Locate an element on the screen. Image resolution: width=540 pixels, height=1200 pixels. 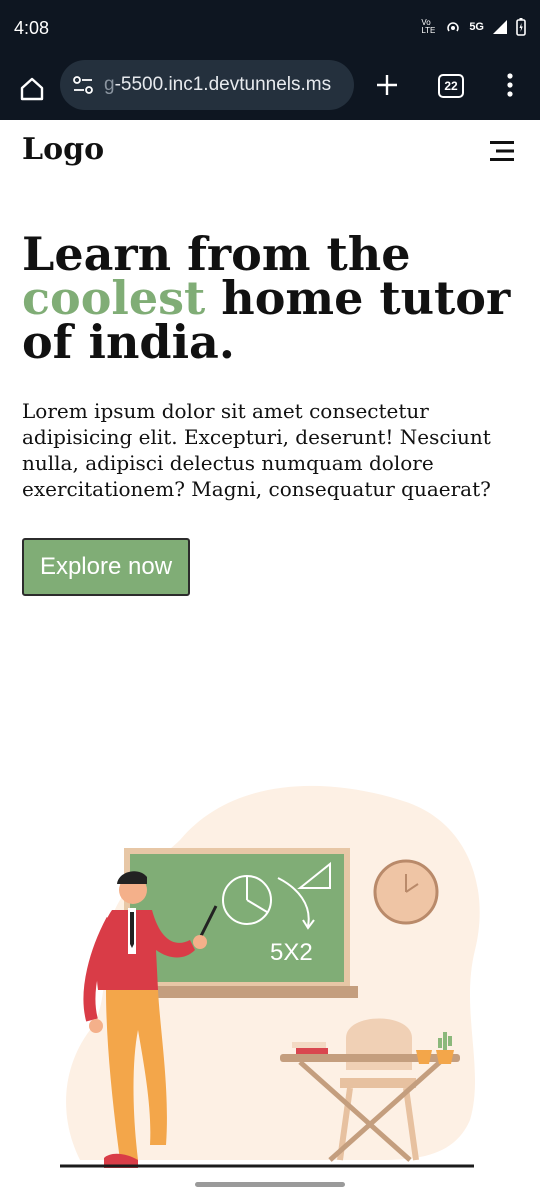
volte-icon: Vo LTE is located at coordinates (428, 26).